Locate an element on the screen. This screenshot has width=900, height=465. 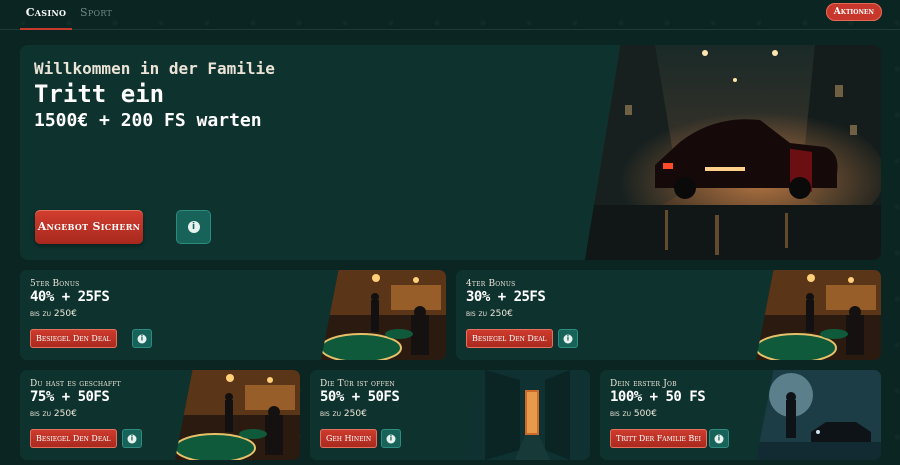
tab-sport: Sport is located at coordinates (96, 15).